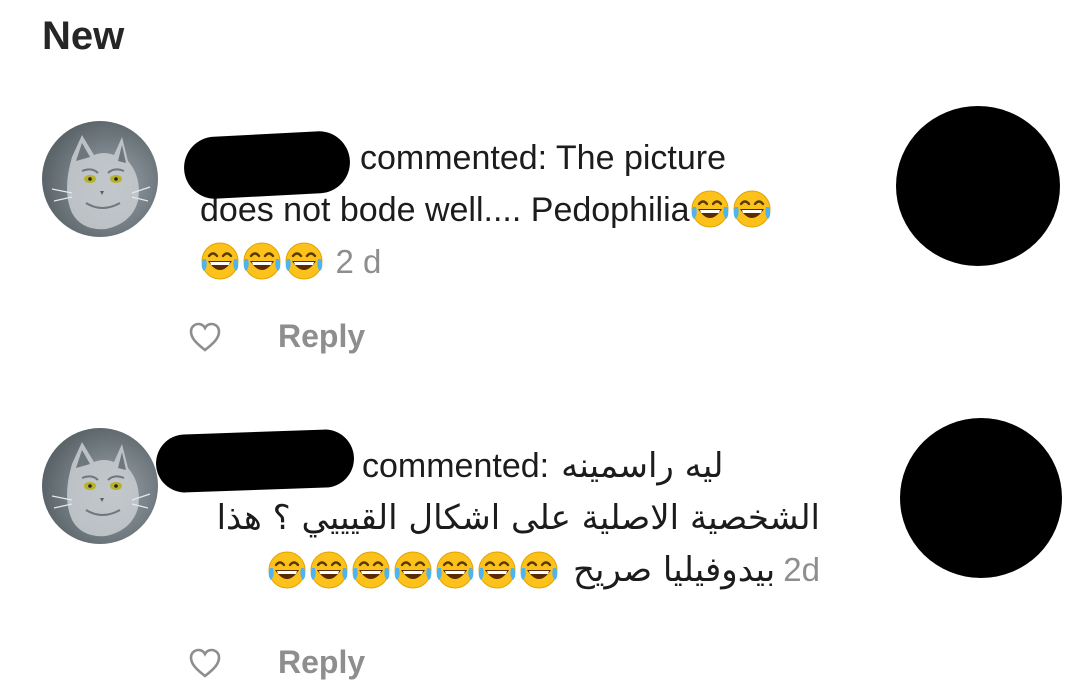 The image size is (1080, 694). I want to click on comment-line-2: does not bode well.... Pedophilia, so click(445, 210).